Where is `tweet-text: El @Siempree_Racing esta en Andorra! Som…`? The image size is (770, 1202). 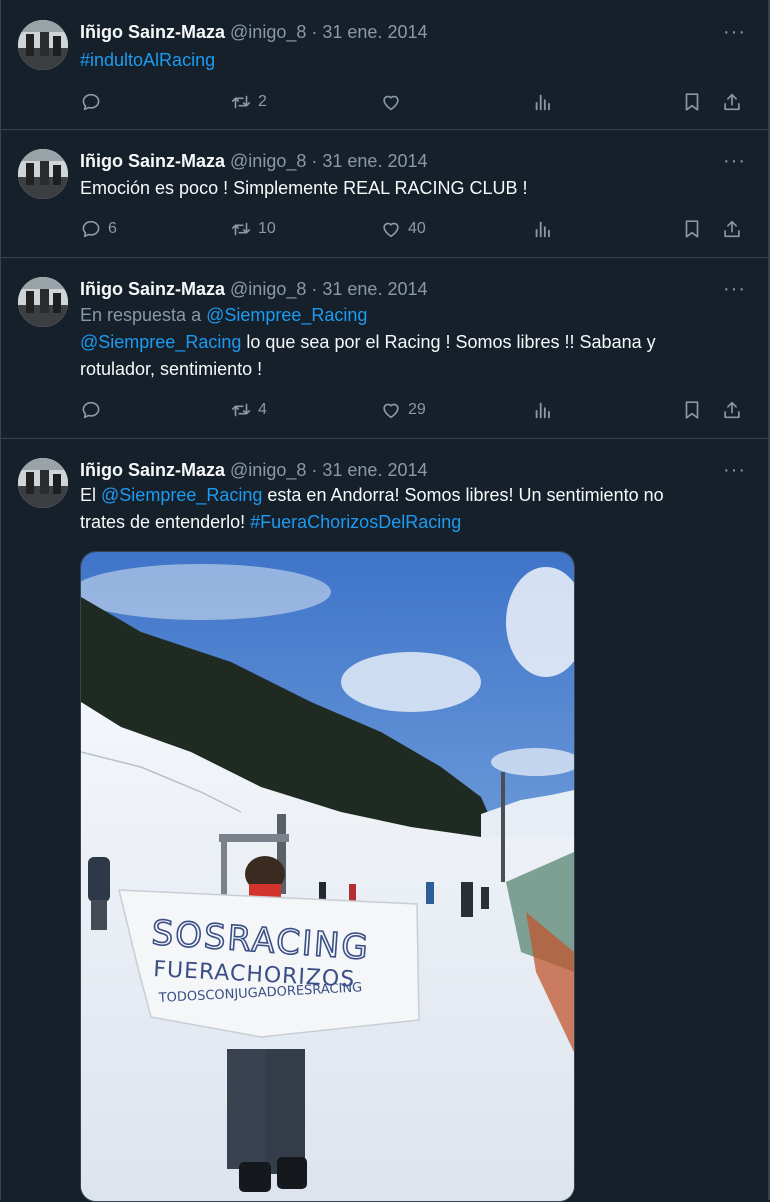 tweet-text: El @Siempree_Racing esta en Andorra! Som… is located at coordinates (410, 509).